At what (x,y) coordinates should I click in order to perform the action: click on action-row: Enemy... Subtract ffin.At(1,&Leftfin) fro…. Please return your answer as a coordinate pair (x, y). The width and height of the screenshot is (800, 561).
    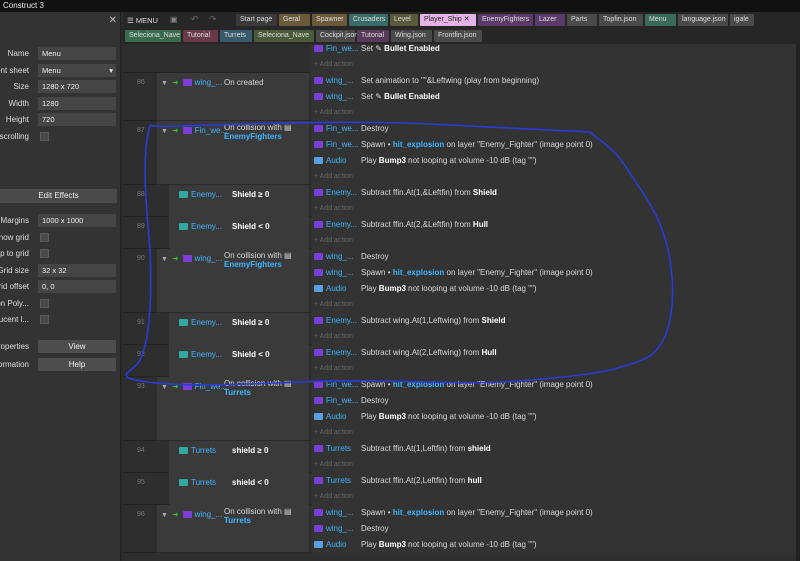
    Looking at the image, I should click on (555, 193).